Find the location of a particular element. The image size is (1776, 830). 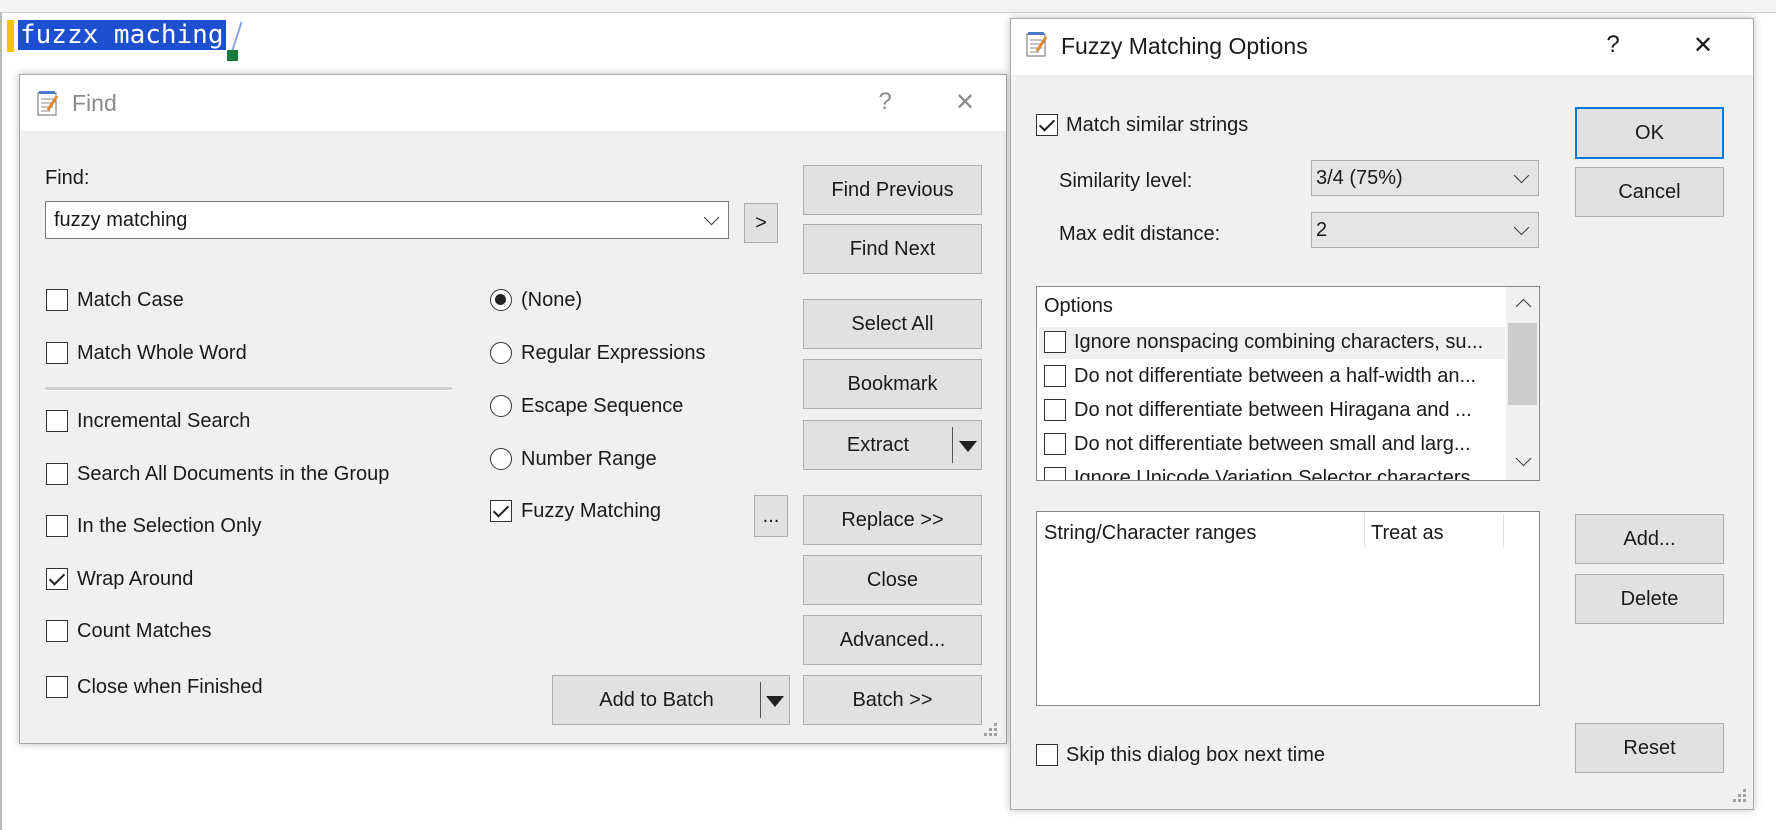

find-close-icon: ✕ is located at coordinates (965, 102).